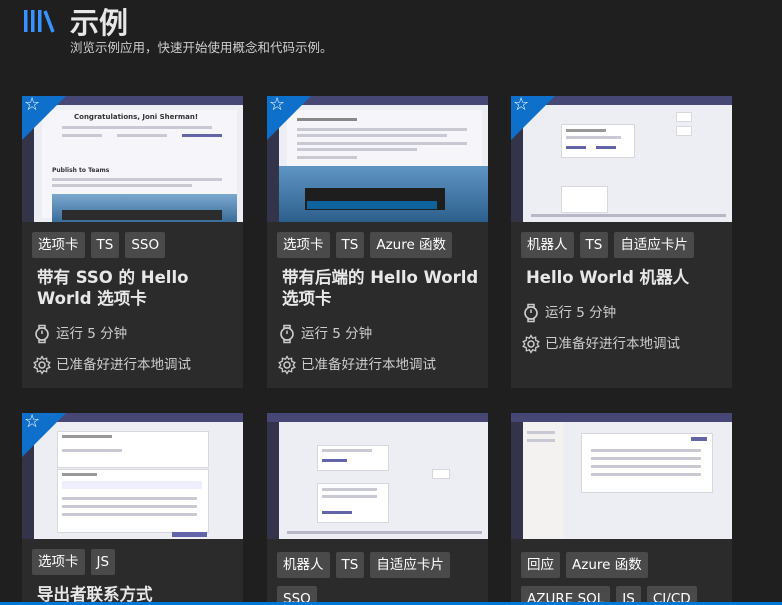 Image resolution: width=782 pixels, height=605 pixels. I want to click on samples-header: 示例 浏览示例应用，快速开始使用概念和代码示例。, so click(392, 30).